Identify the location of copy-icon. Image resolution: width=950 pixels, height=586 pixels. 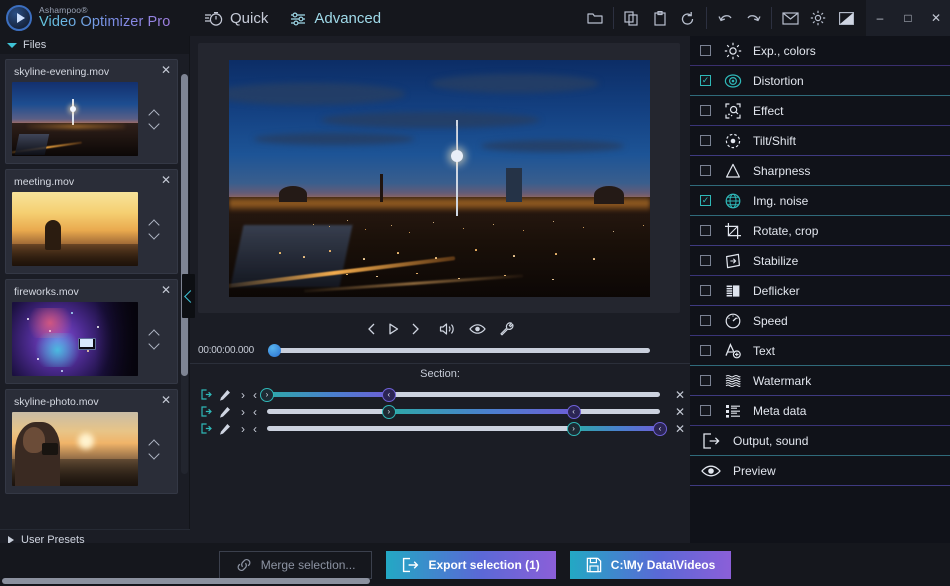
(632, 18).